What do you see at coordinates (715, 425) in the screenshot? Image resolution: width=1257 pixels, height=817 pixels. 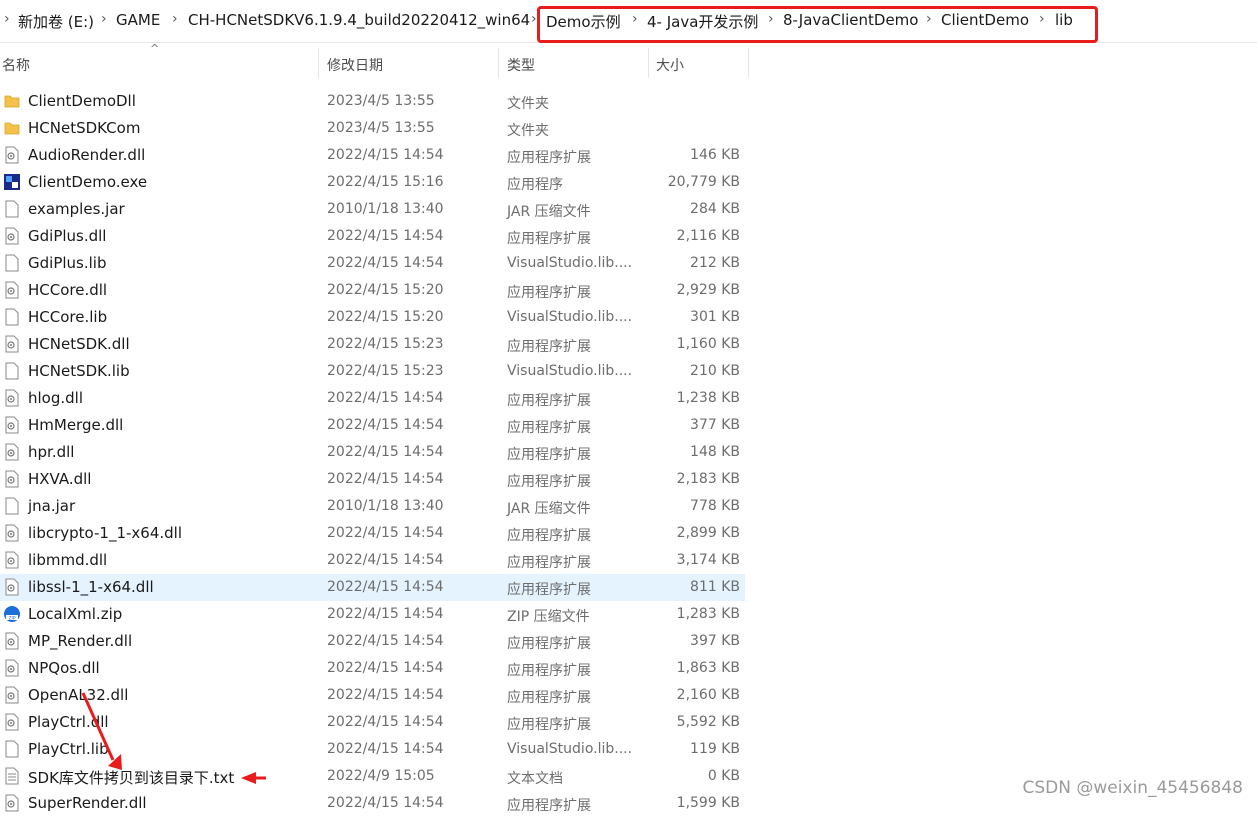 I see `file-size: 377 KB` at bounding box center [715, 425].